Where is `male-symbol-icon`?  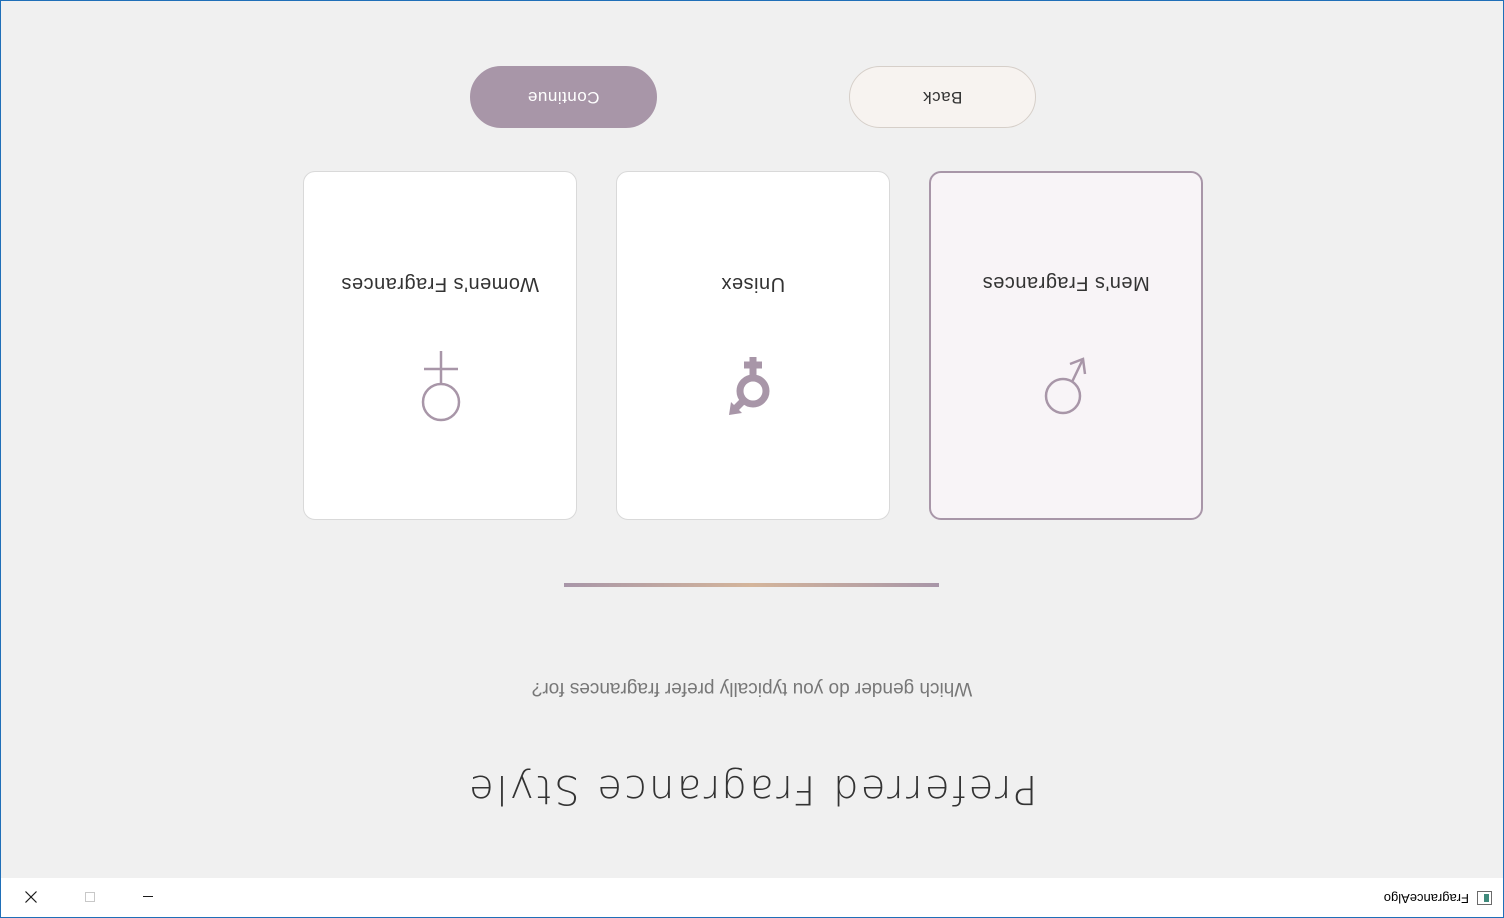 male-symbol-icon is located at coordinates (1066, 382).